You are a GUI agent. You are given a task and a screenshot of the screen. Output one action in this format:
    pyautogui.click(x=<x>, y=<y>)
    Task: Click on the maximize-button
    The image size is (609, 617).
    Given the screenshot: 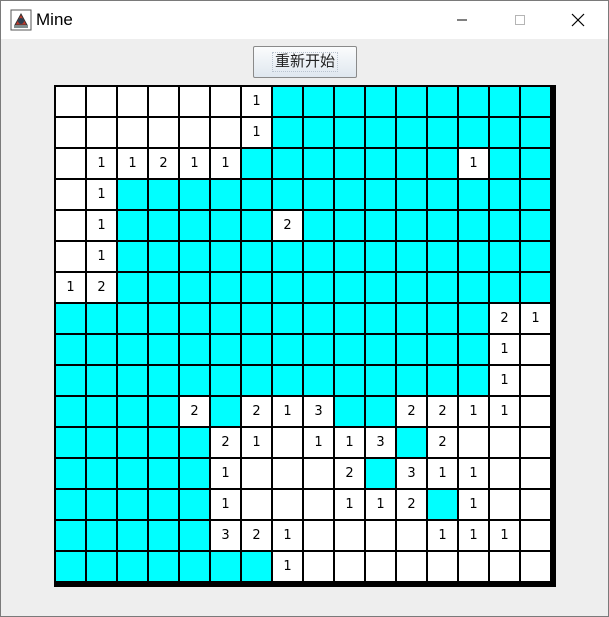 What is the action you would take?
    pyautogui.click(x=520, y=20)
    